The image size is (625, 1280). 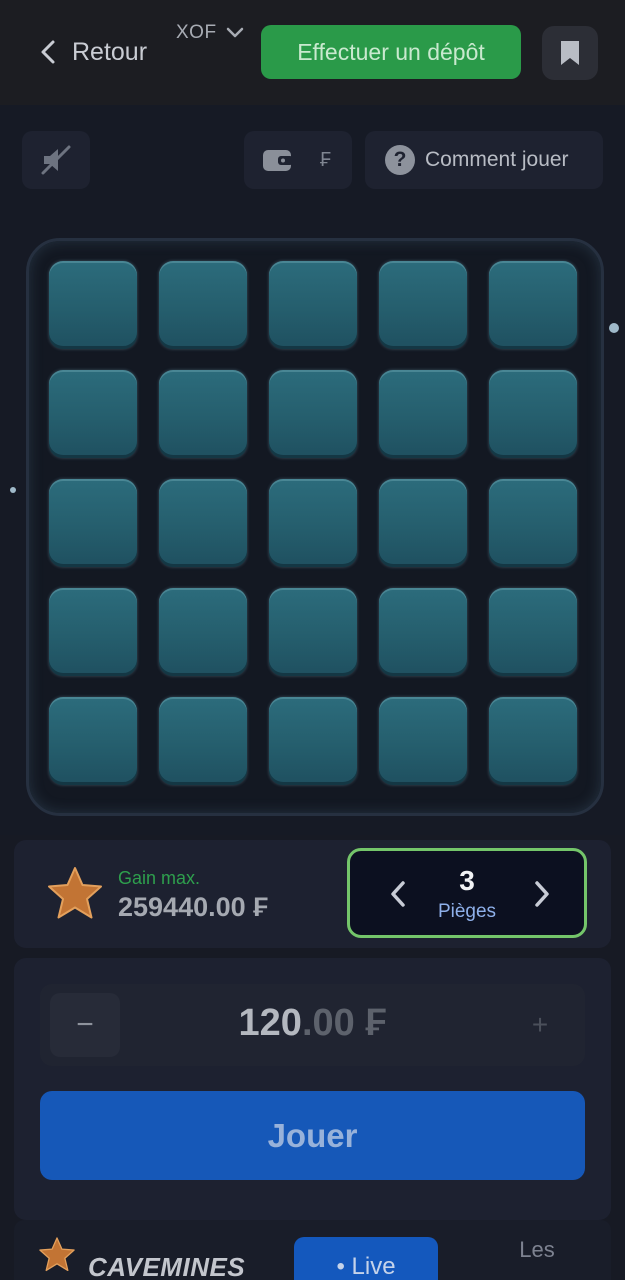 I want to click on max-gain-value: 259440.00 ₣, so click(x=193, y=907).